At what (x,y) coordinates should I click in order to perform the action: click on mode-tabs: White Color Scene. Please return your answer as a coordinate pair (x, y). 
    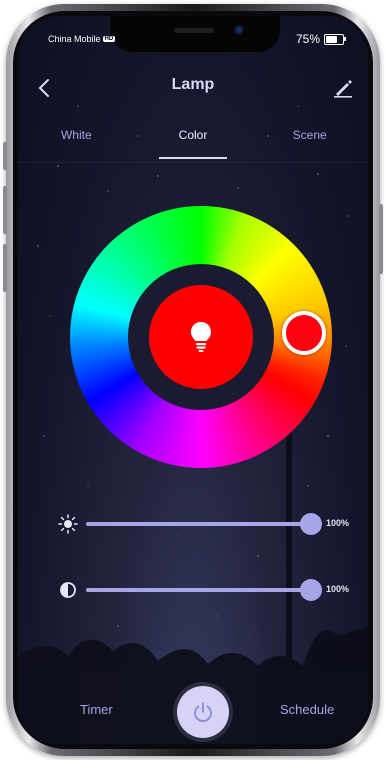
    Looking at the image, I should click on (193, 139).